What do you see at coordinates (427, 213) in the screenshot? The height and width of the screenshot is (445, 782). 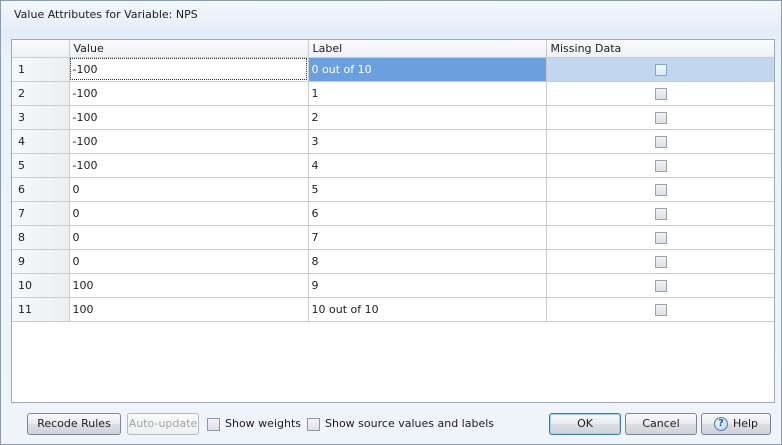 I see `label-cell: 6` at bounding box center [427, 213].